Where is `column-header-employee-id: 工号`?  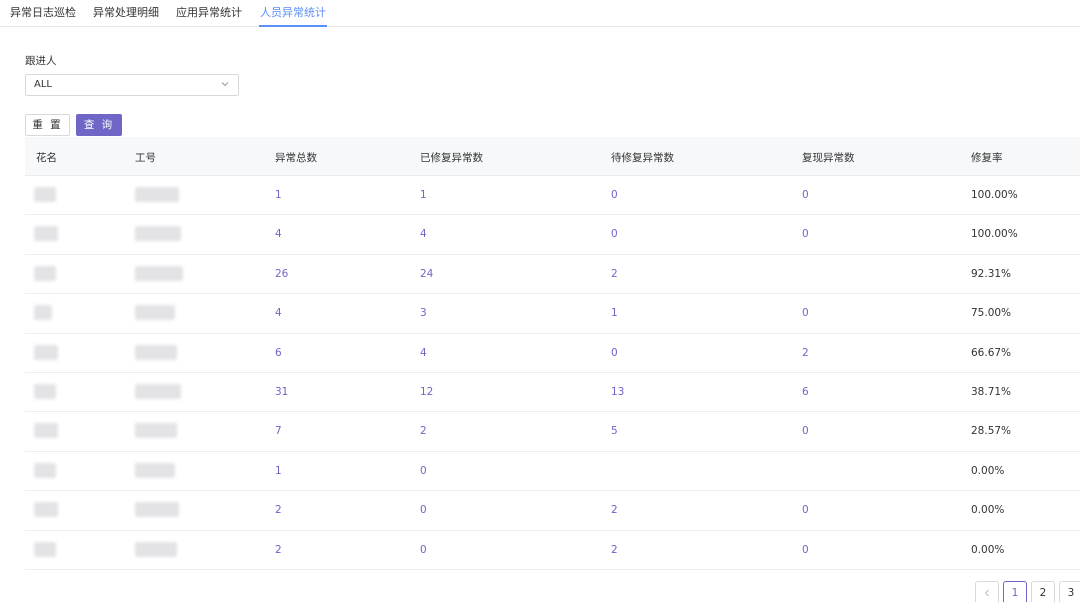
column-header-employee-id: 工号 is located at coordinates (145, 158).